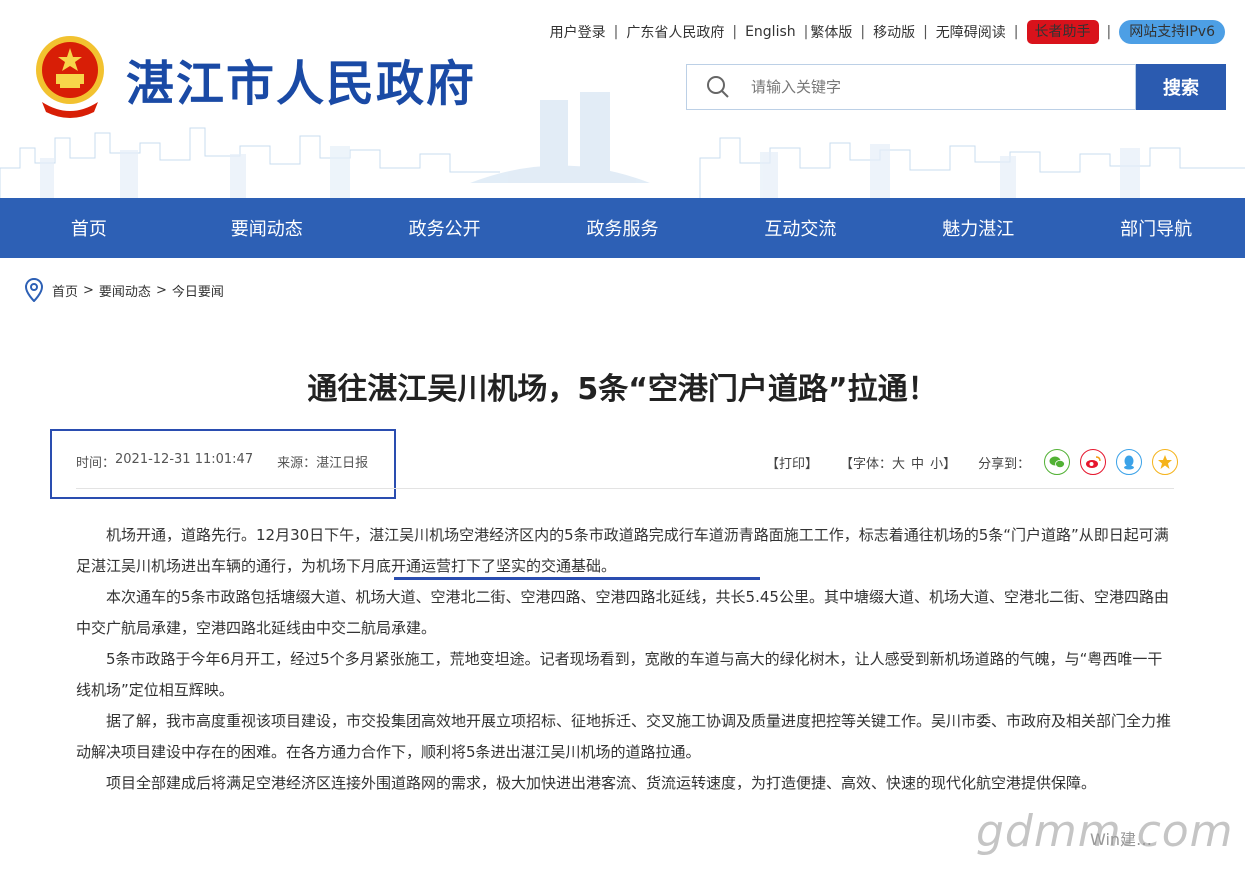 The height and width of the screenshot is (894, 1245). What do you see at coordinates (297, 463) in the screenshot?
I see `source-label: 来源：` at bounding box center [297, 463].